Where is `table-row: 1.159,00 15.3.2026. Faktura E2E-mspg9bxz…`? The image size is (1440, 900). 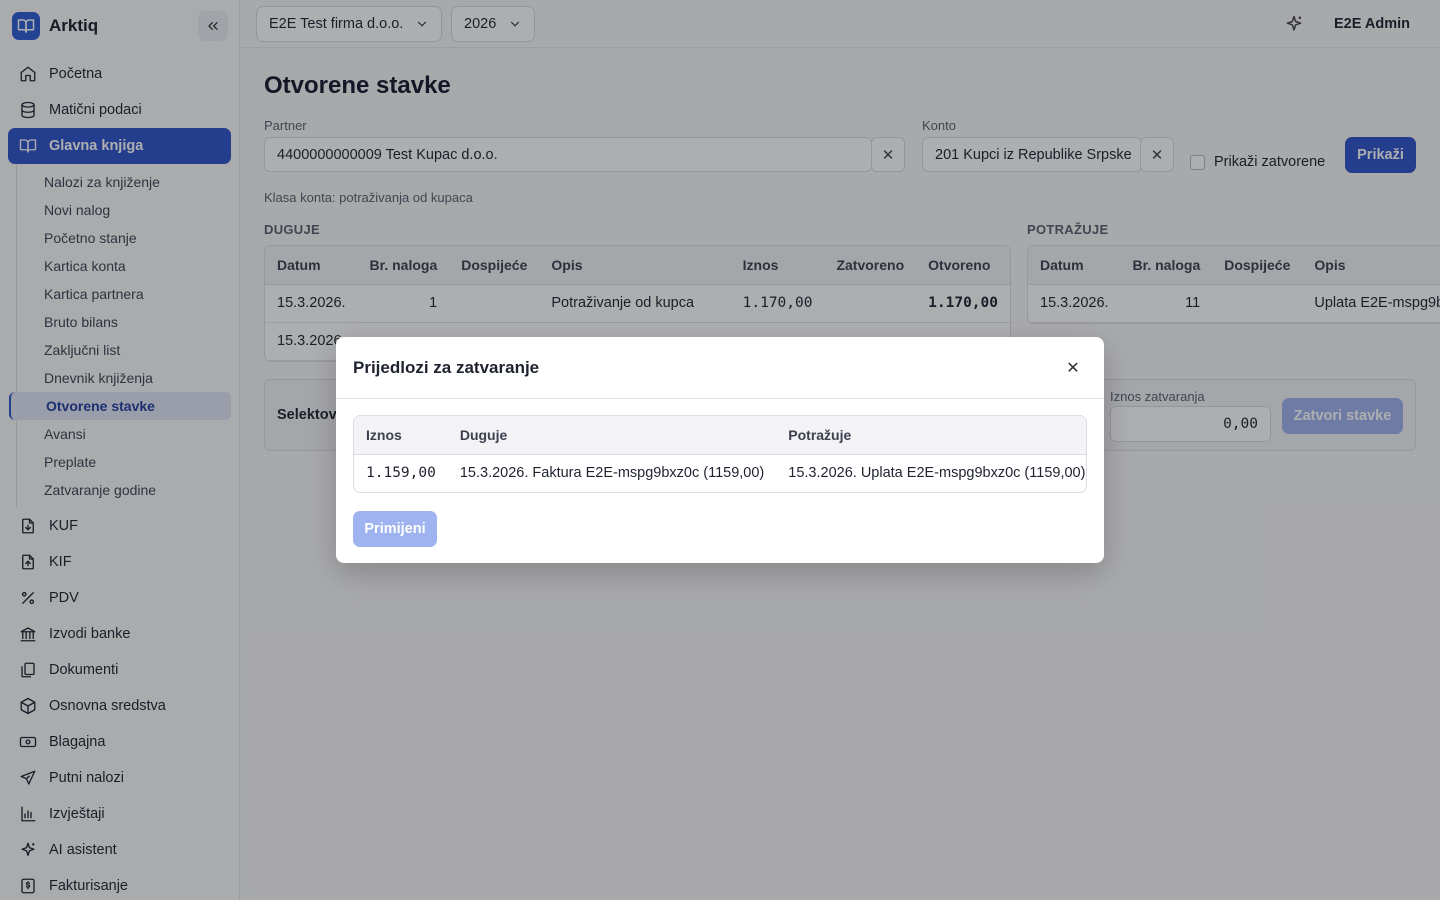
table-row: 1.159,00 15.3.2026. Faktura E2E-mspg9bxz… is located at coordinates (720, 473).